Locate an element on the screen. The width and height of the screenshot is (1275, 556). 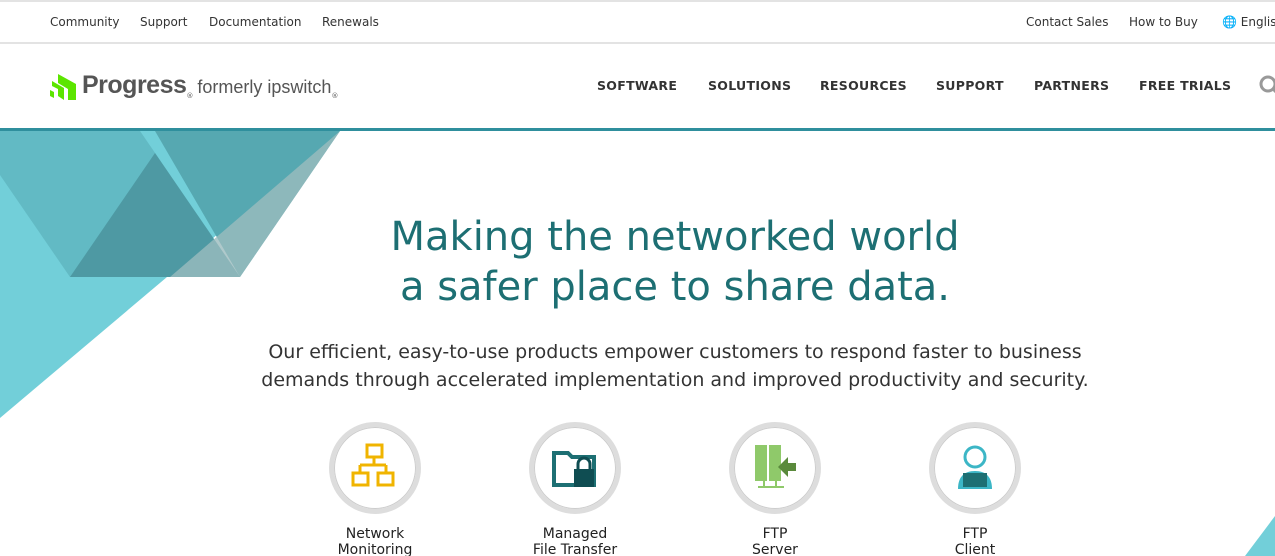
search-icon is located at coordinates (1266, 85).